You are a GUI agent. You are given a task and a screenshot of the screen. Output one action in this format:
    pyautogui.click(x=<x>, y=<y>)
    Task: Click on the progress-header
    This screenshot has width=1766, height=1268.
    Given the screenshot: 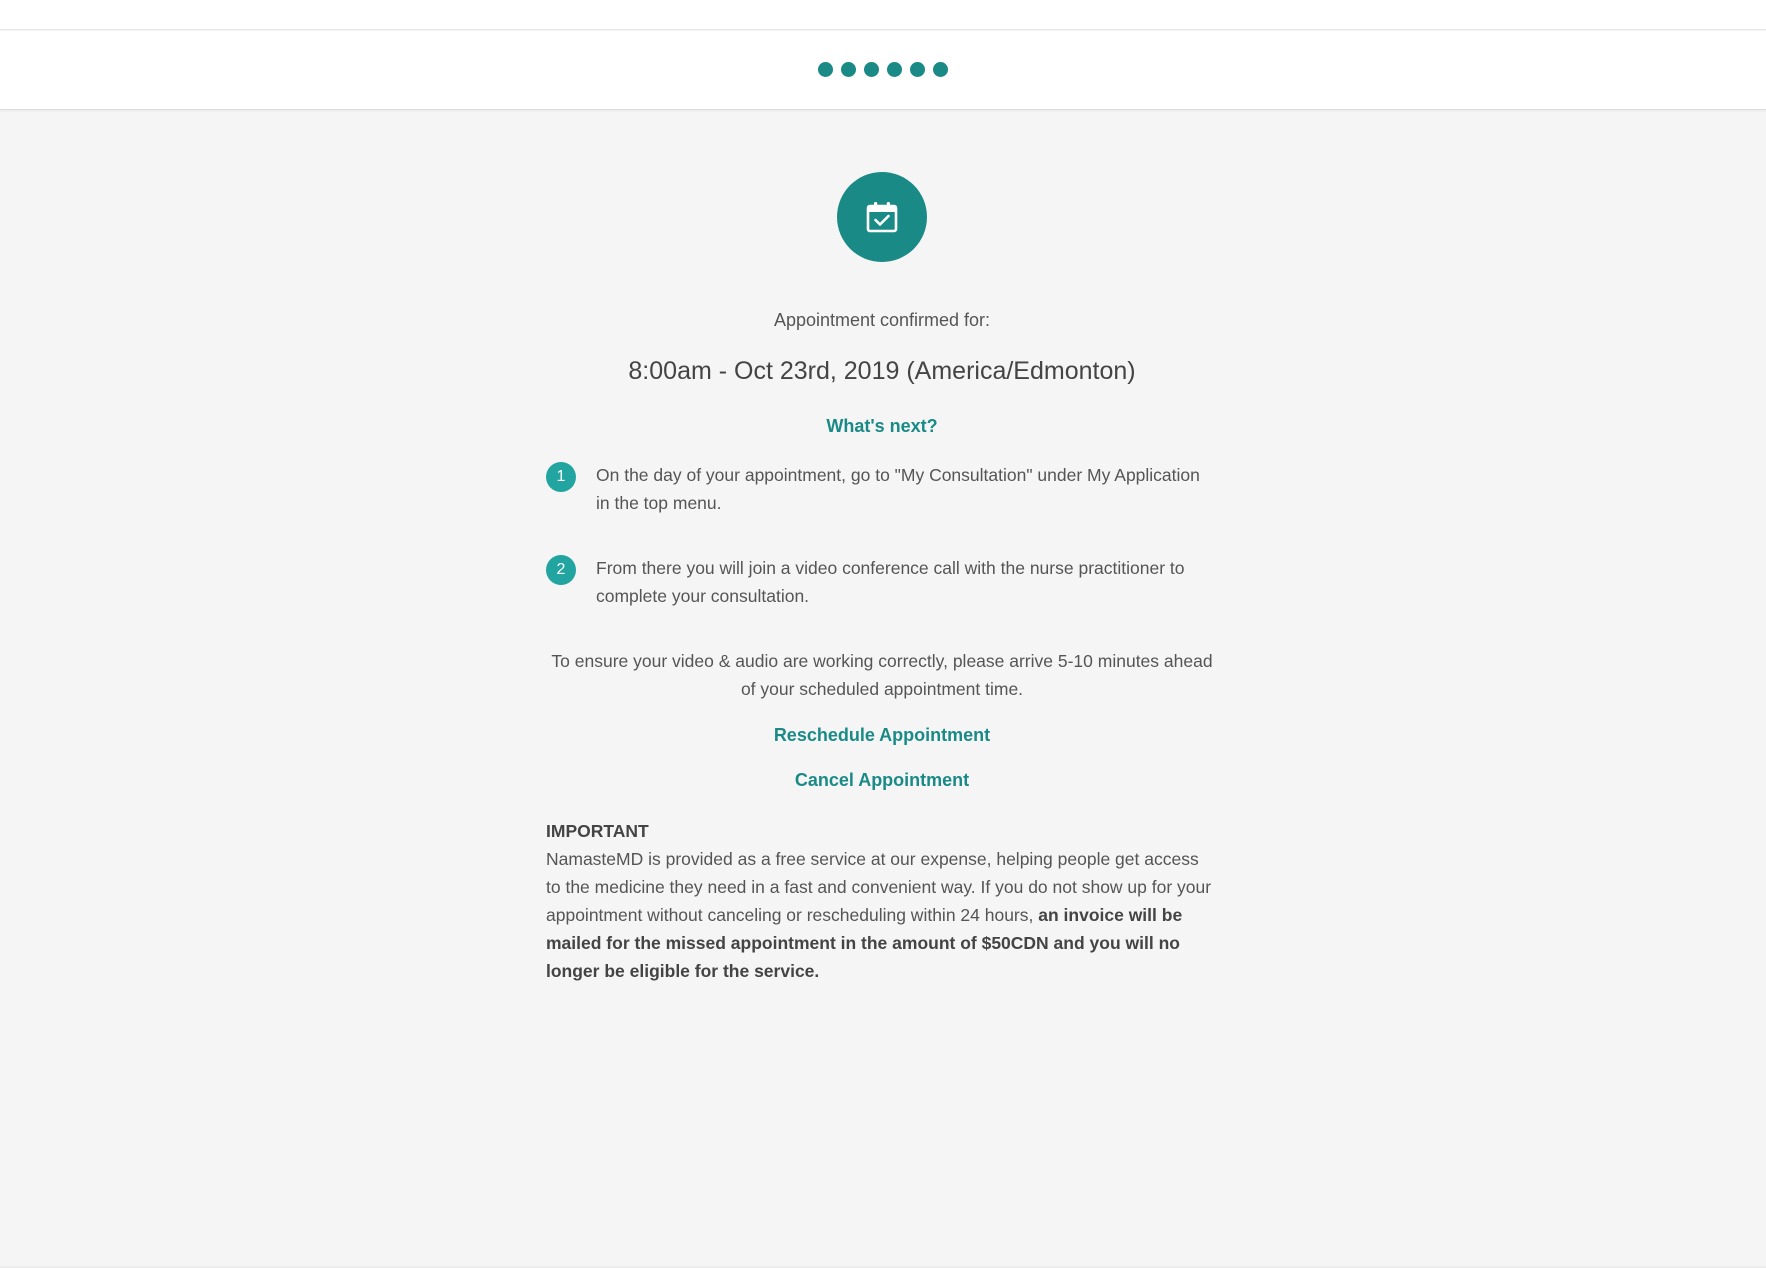 What is the action you would take?
    pyautogui.click(x=883, y=70)
    